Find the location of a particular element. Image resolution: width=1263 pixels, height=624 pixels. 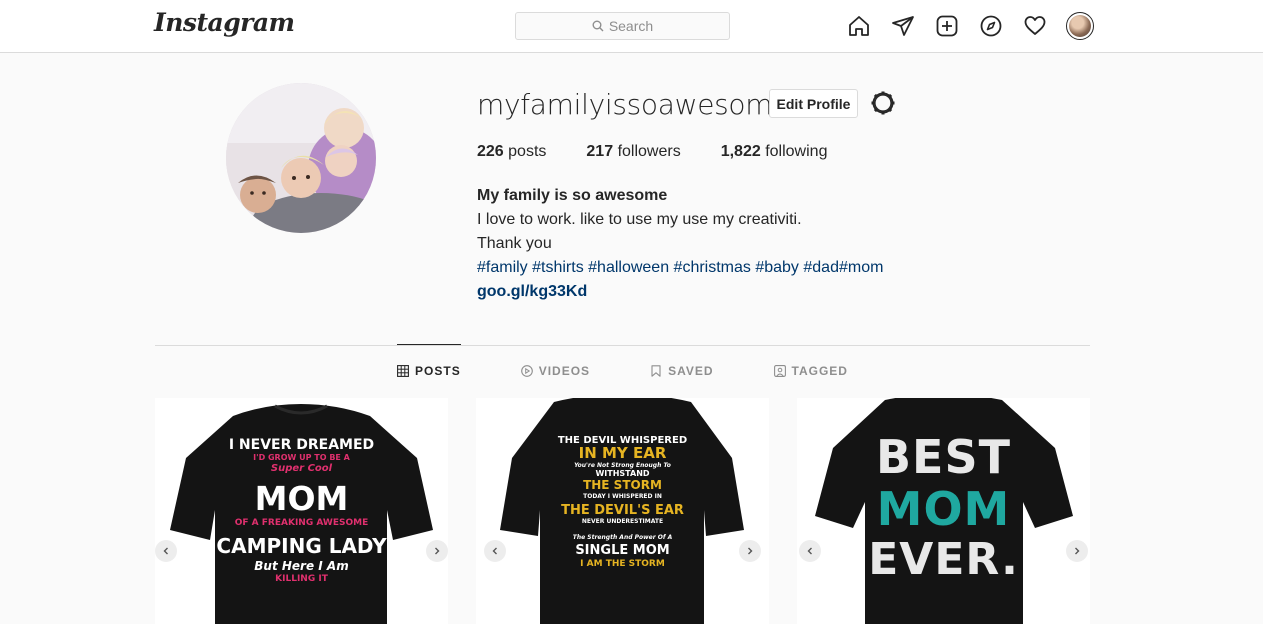

posts-count-label: posts is located at coordinates (527, 151).